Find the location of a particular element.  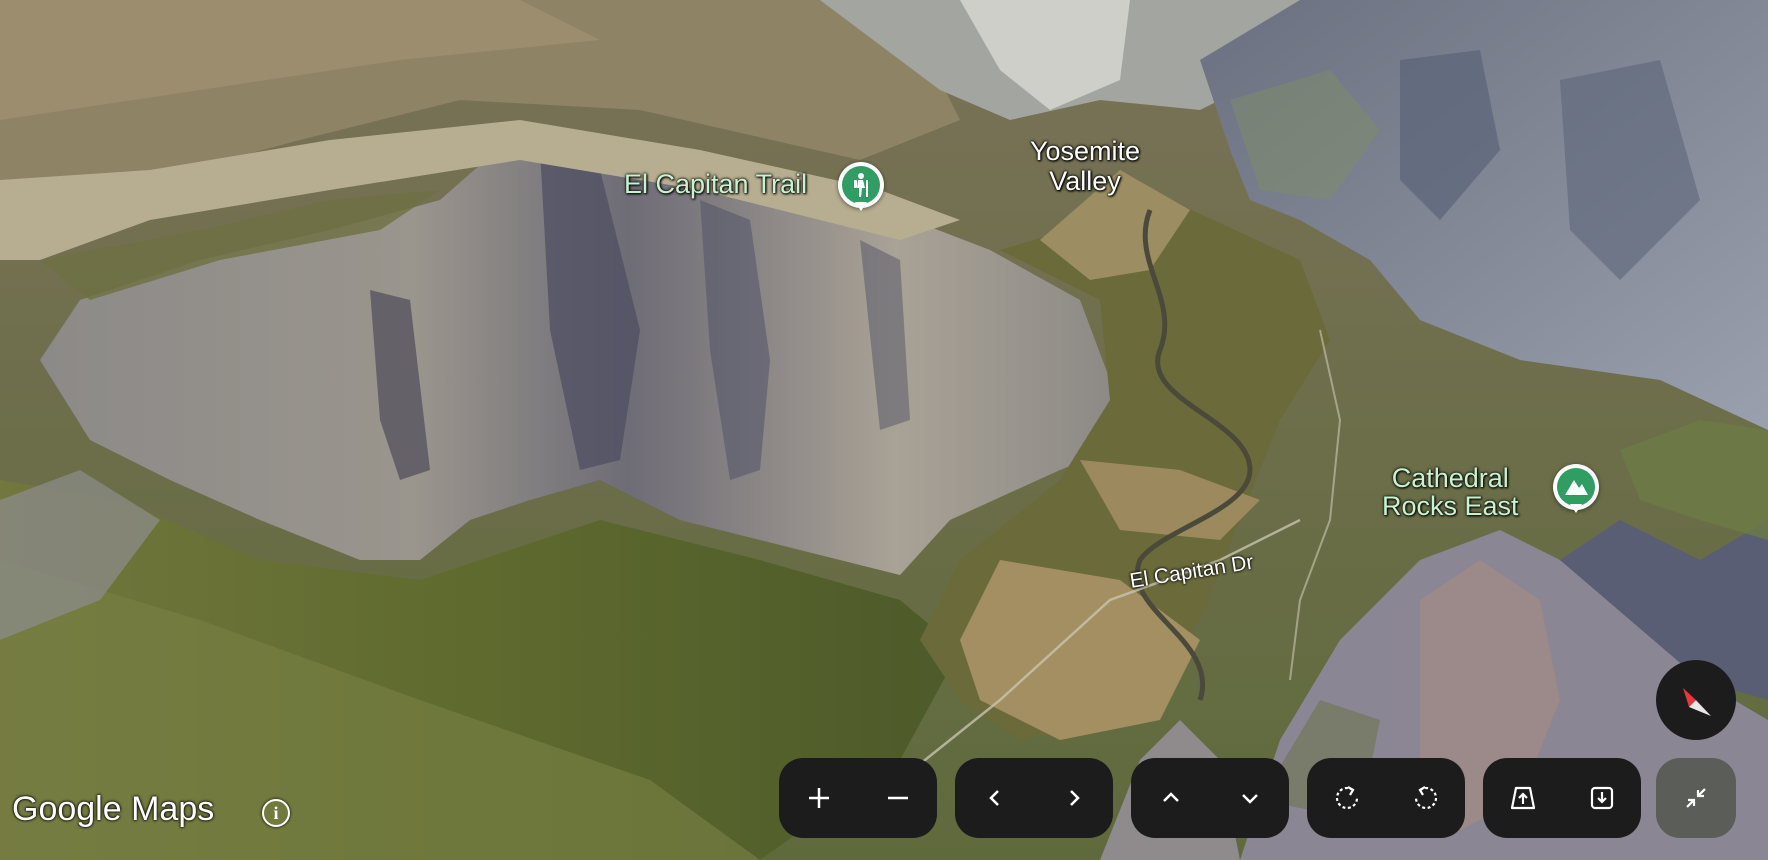

rotate-left-icon is located at coordinates (1346, 798).